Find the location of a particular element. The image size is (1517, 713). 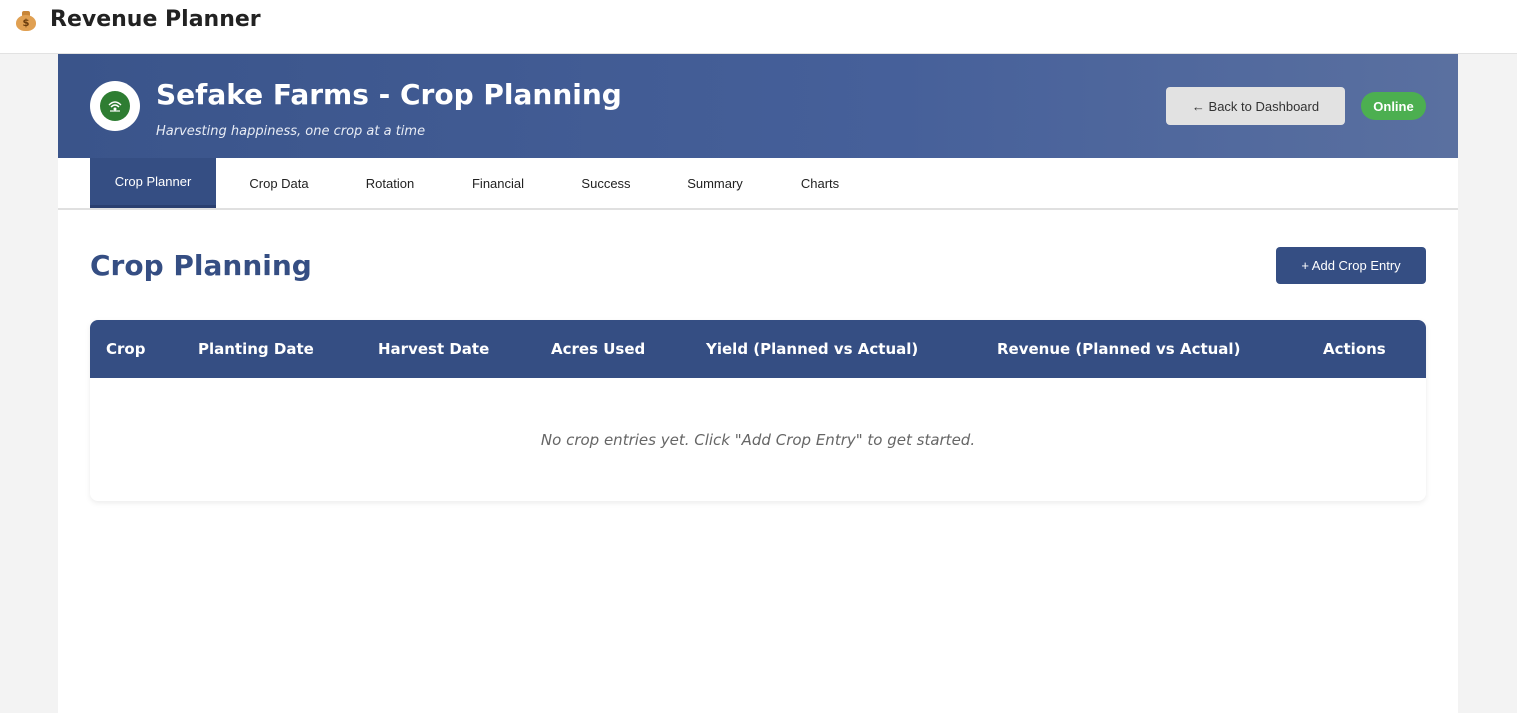

tab-success: Success is located at coordinates (606, 183).